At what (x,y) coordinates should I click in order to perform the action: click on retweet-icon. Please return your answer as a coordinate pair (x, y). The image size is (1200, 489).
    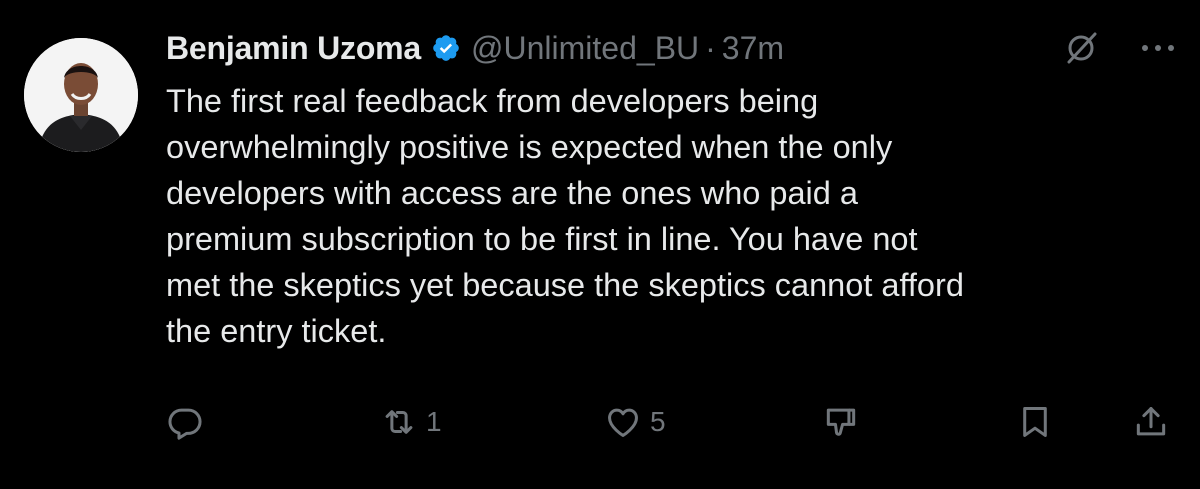
    Looking at the image, I should click on (399, 422).